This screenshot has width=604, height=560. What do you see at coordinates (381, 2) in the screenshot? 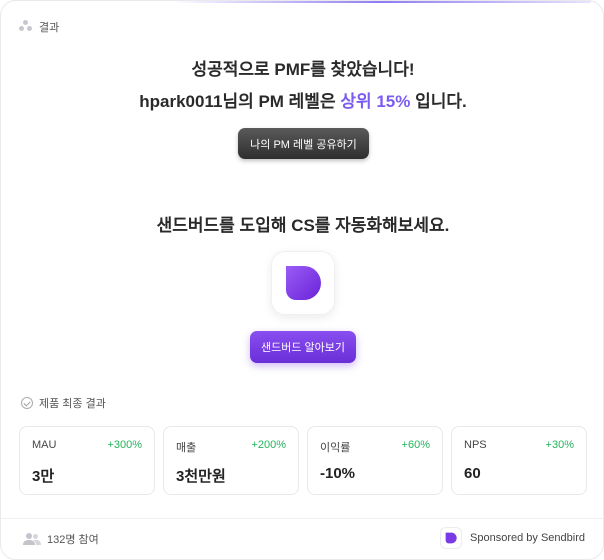
I see `top-accent-line` at bounding box center [381, 2].